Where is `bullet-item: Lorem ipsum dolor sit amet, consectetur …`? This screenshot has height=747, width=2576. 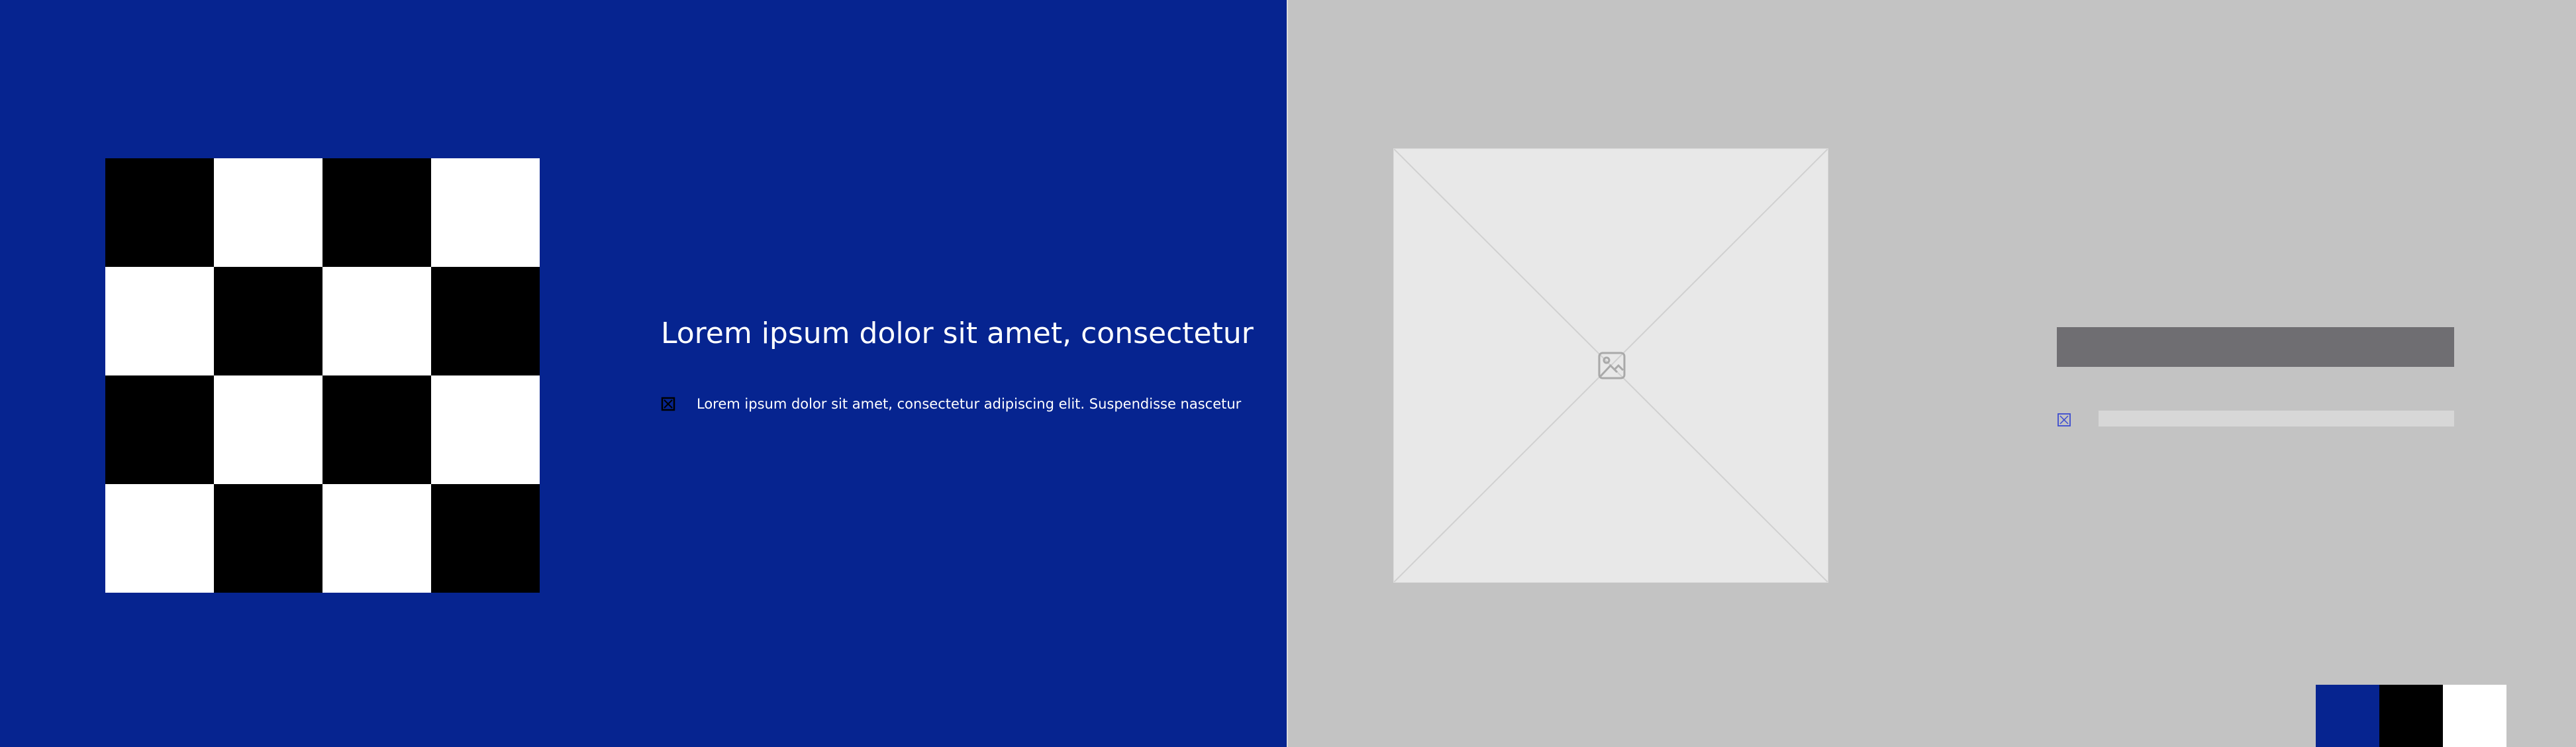 bullet-item: Lorem ipsum dolor sit amet, consectetur … is located at coordinates (951, 404).